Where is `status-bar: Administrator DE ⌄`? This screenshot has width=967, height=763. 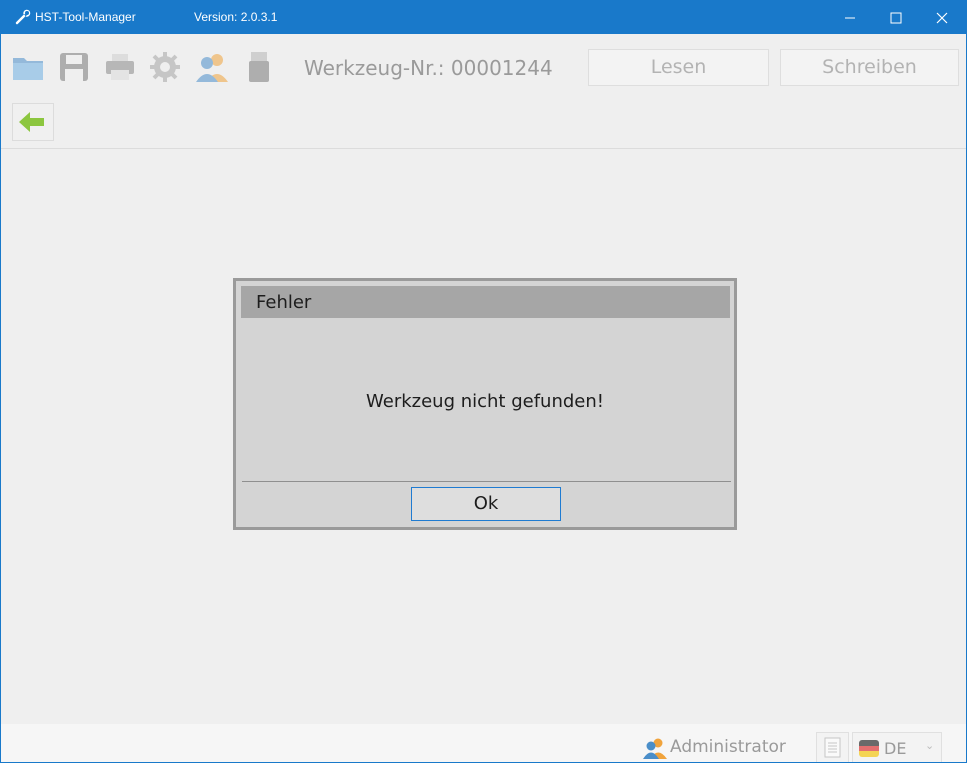
status-bar: Administrator DE ⌄ is located at coordinates (483, 743).